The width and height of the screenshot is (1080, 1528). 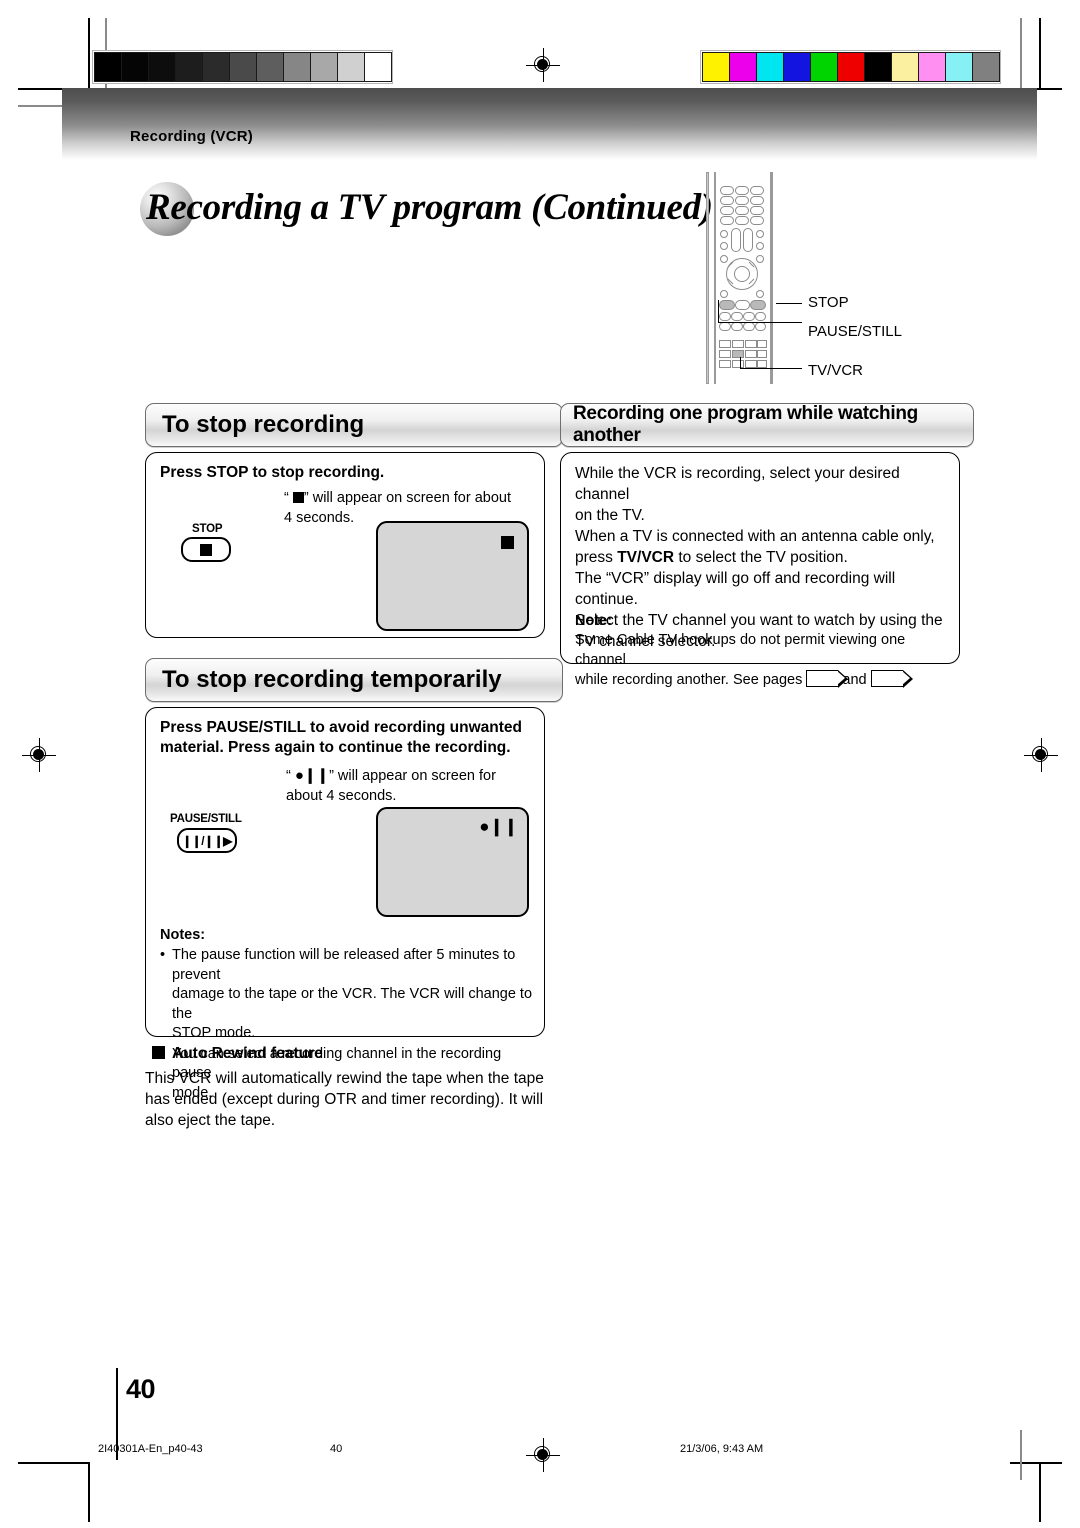 I want to click on stop-square-icon, so click(x=206, y=549).